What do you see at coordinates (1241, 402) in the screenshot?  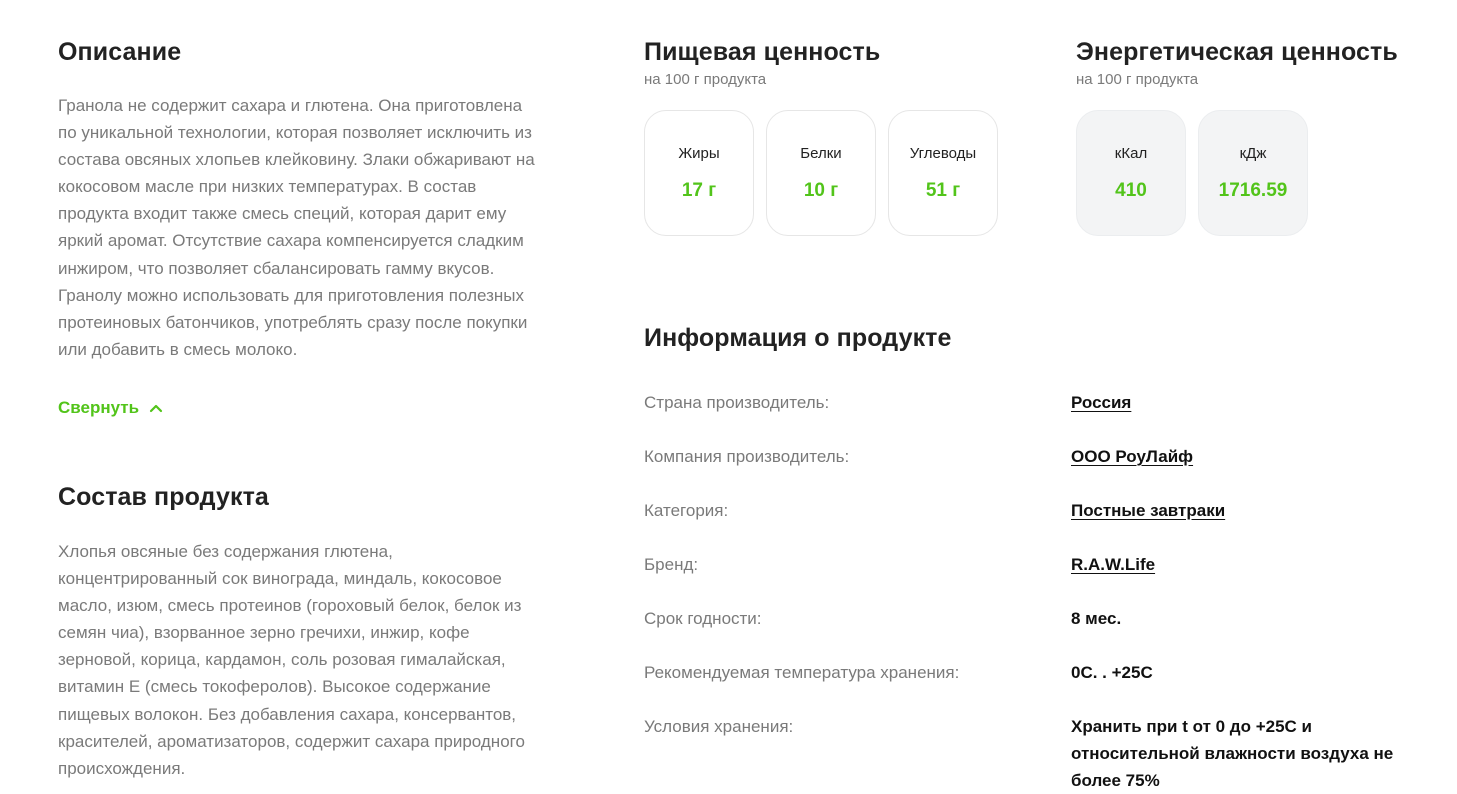 I see `country-link: Россия` at bounding box center [1241, 402].